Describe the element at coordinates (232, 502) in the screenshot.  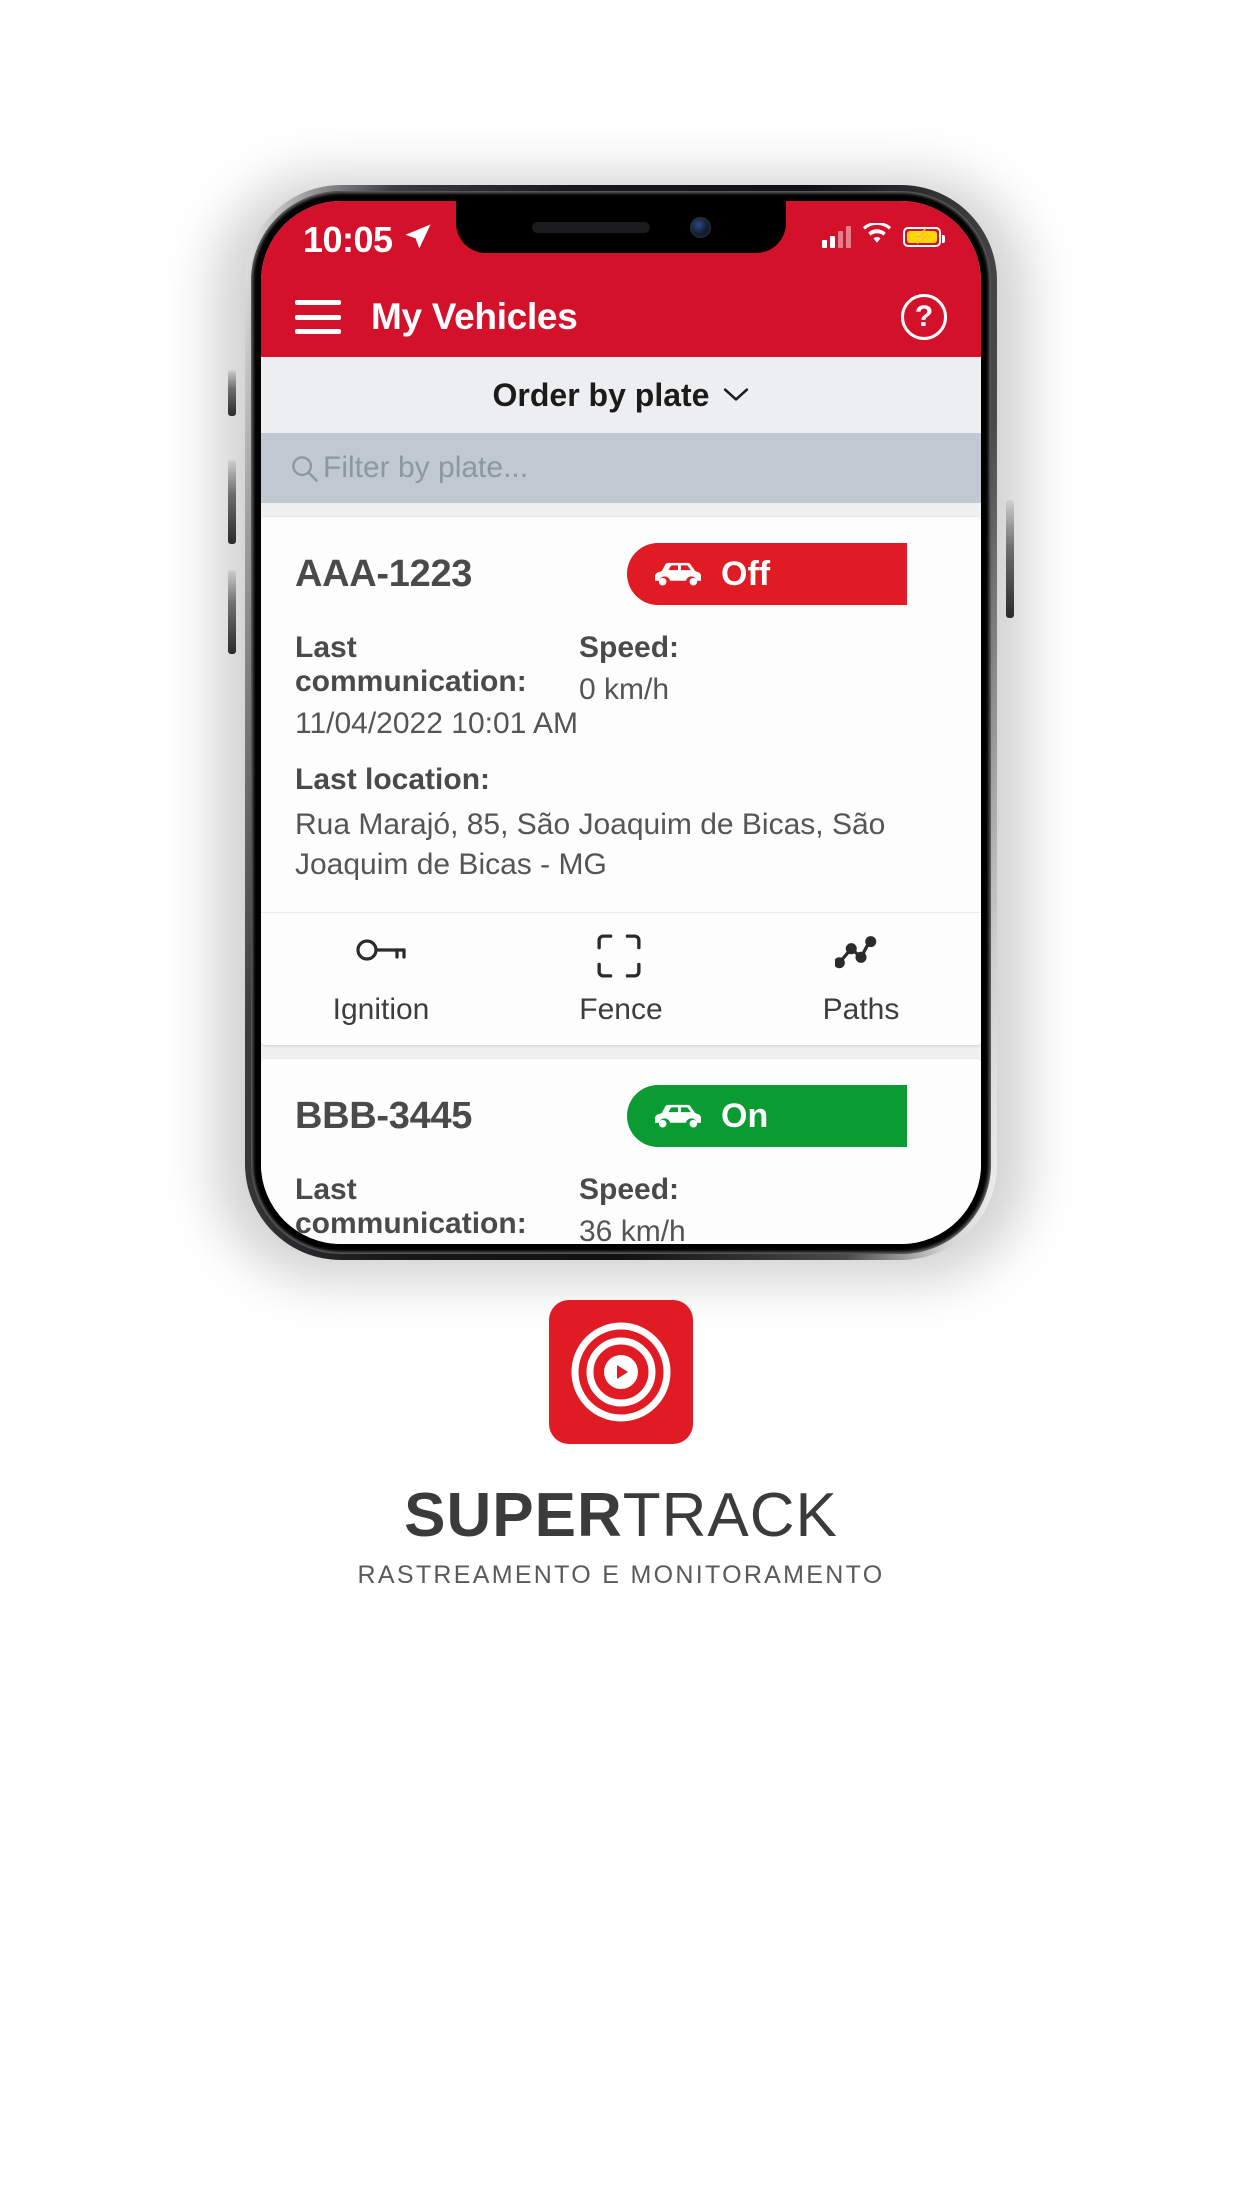
I see `phone-volume-up-button` at that location.